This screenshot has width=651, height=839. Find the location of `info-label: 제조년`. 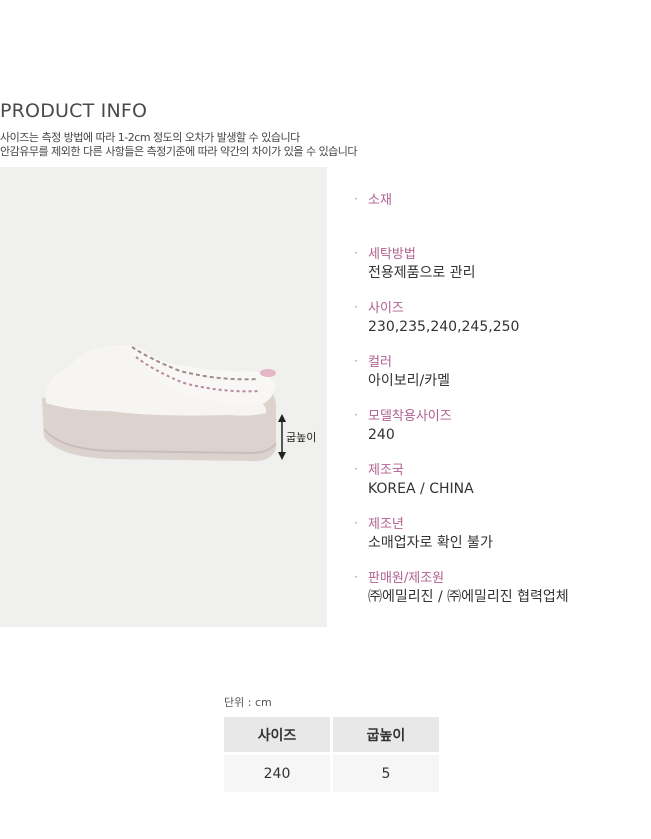

info-label: 제조년 is located at coordinates (386, 524).